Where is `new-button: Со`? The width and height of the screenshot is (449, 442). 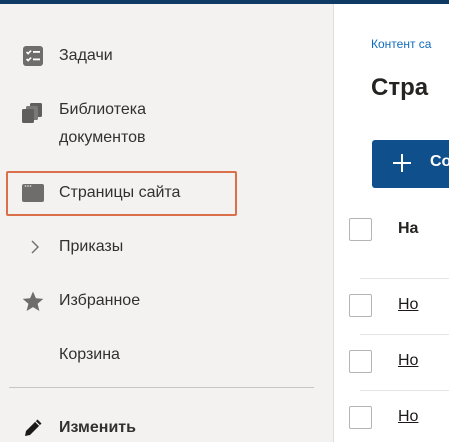
new-button: Со is located at coordinates (410, 164).